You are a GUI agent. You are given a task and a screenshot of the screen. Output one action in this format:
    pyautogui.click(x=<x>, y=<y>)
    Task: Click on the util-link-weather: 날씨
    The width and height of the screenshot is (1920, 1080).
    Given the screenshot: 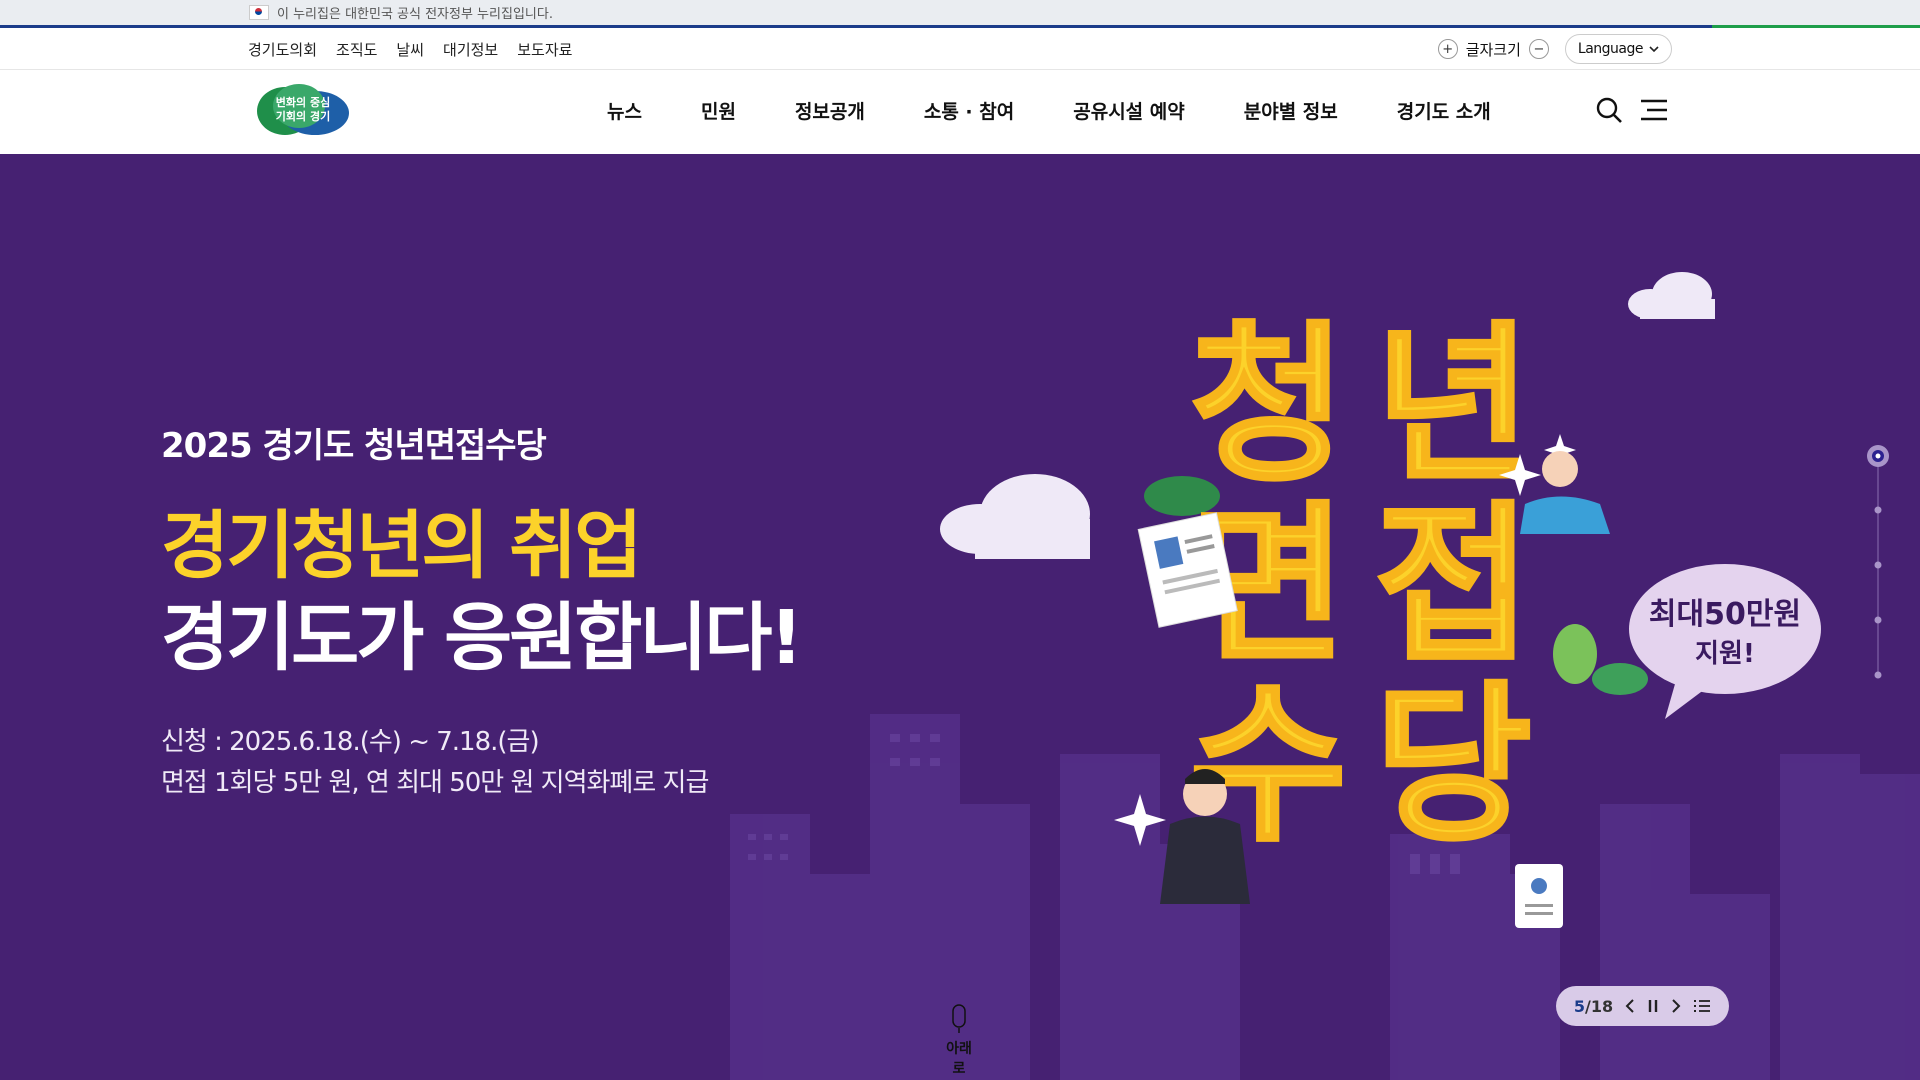 What is the action you would take?
    pyautogui.click(x=410, y=49)
    